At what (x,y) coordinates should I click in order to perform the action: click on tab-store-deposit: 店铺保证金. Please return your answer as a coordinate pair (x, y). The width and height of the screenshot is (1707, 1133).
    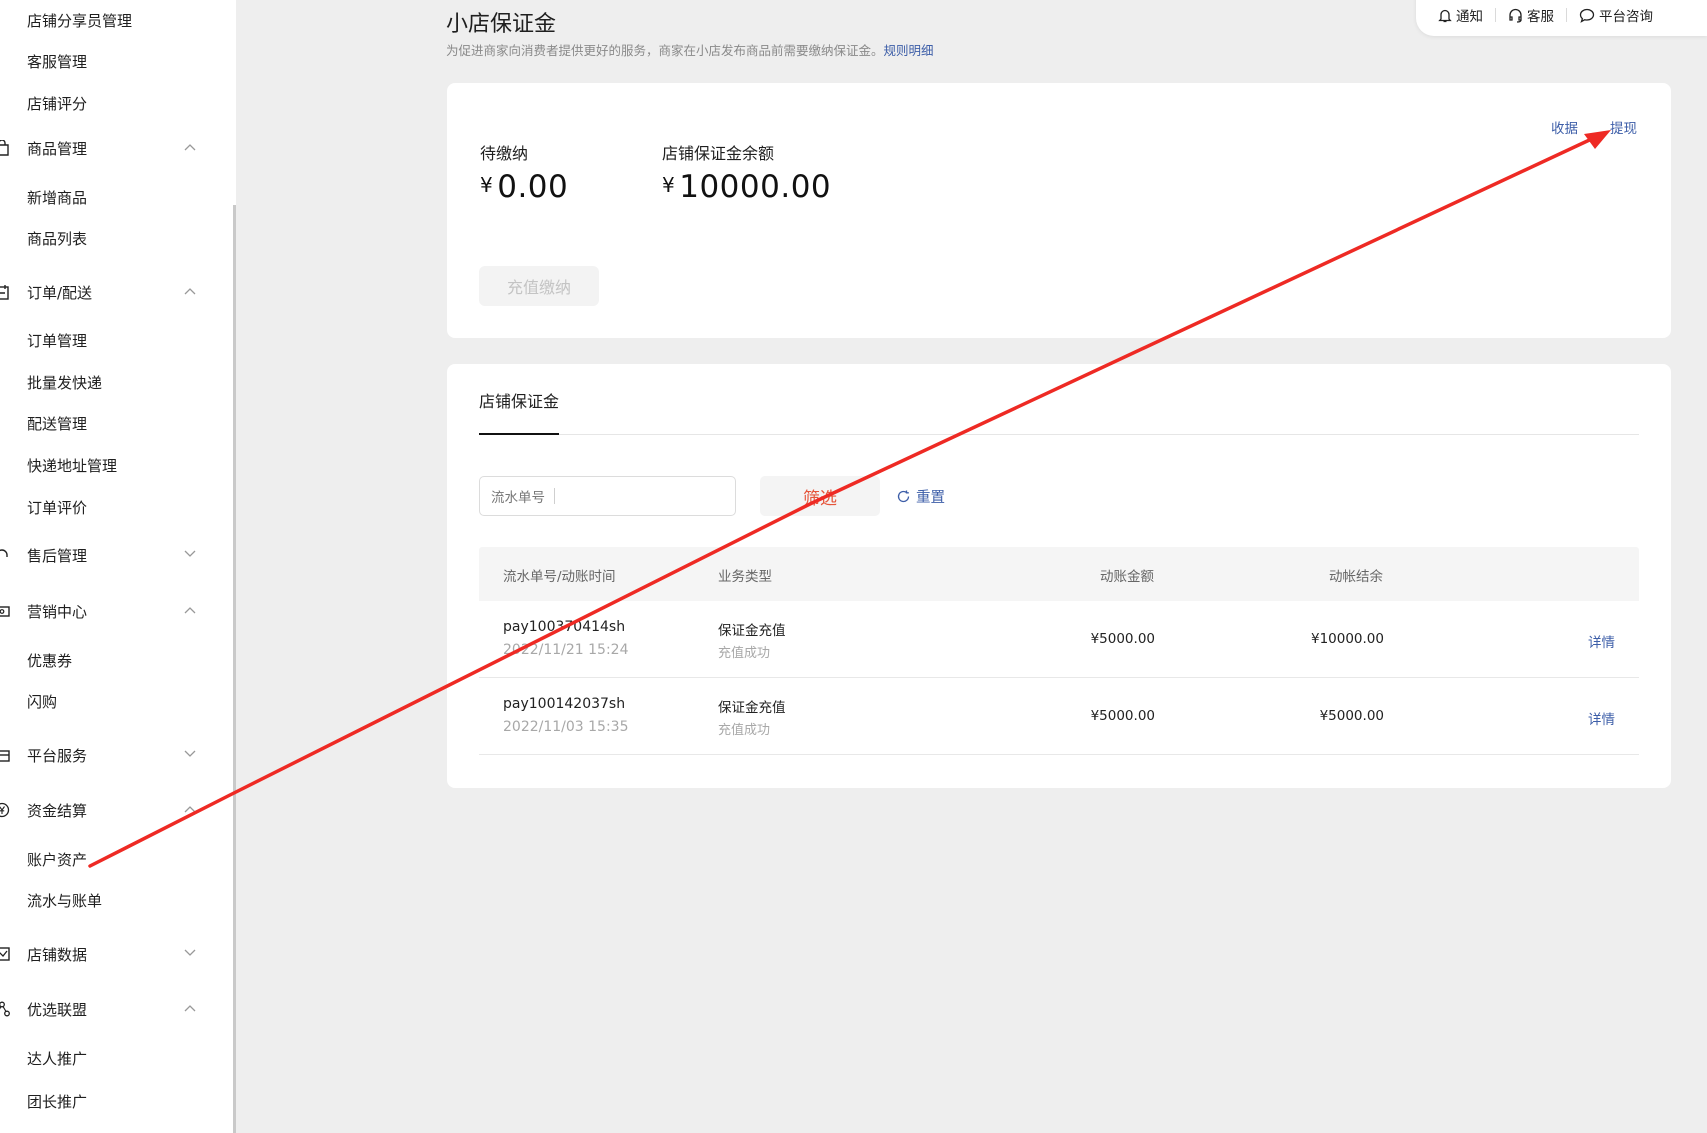
    Looking at the image, I should click on (519, 400).